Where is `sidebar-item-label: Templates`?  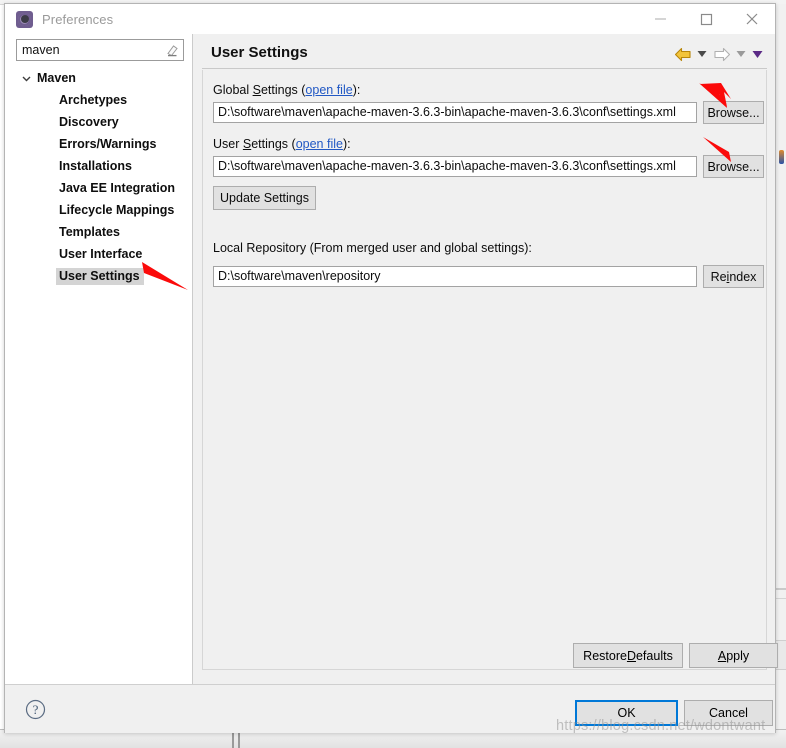 sidebar-item-label: Templates is located at coordinates (89, 232).